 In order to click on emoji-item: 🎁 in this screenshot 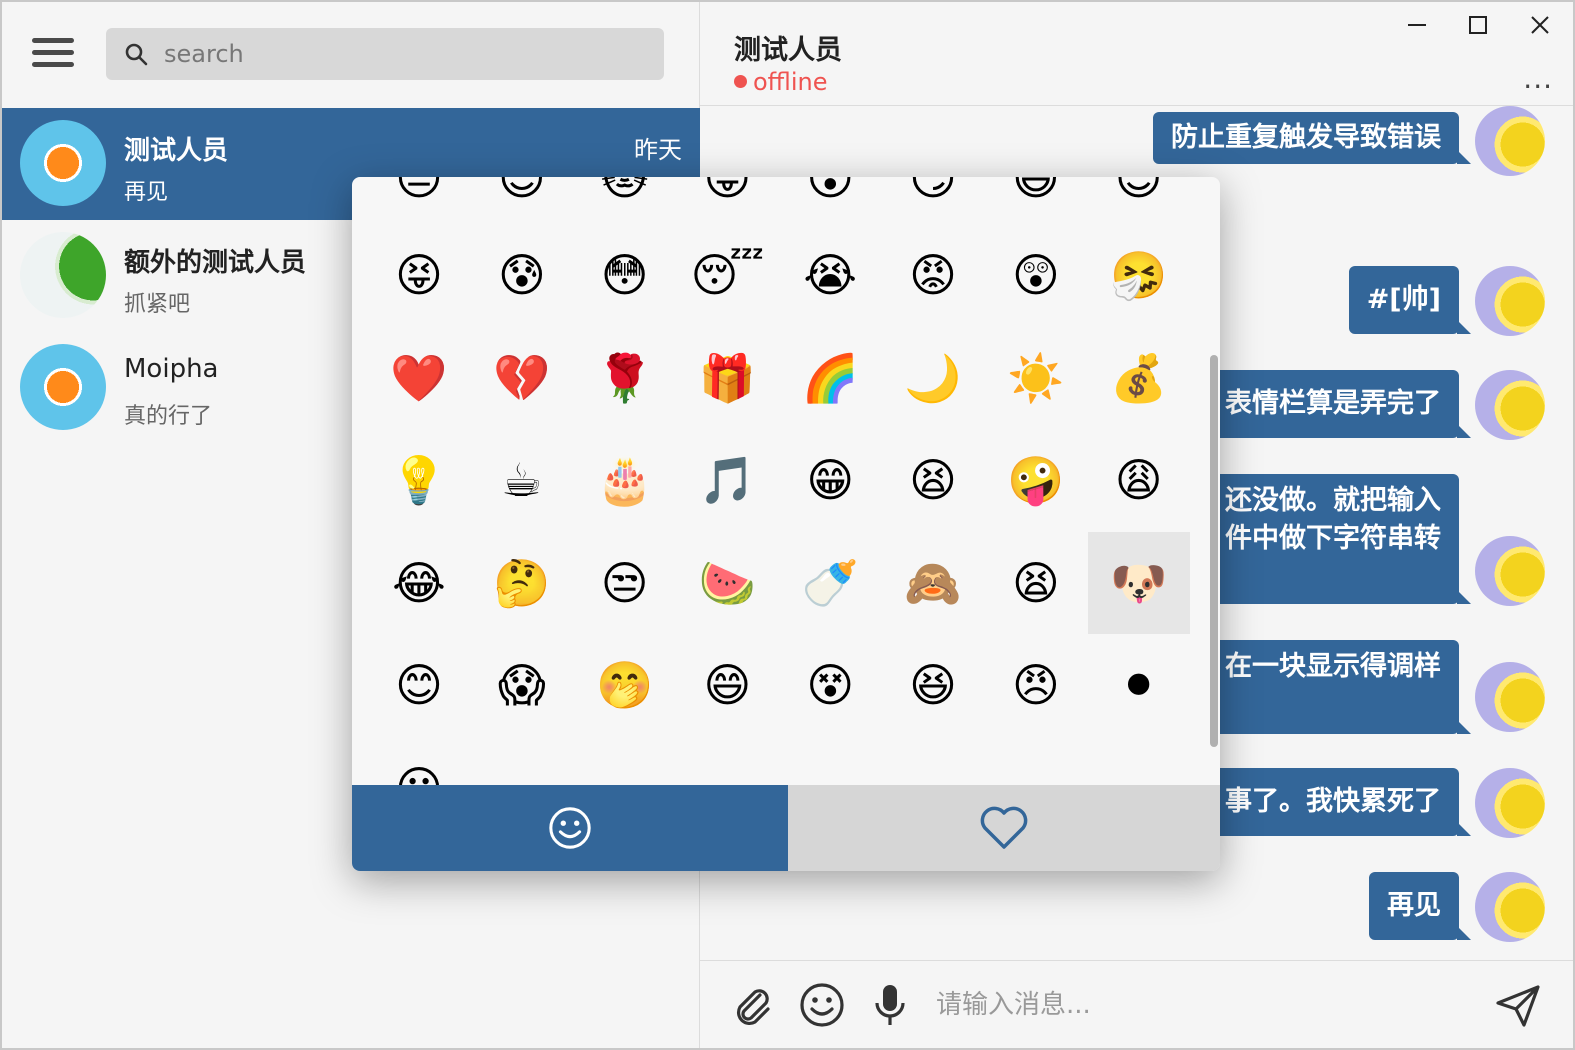, I will do `click(727, 378)`.